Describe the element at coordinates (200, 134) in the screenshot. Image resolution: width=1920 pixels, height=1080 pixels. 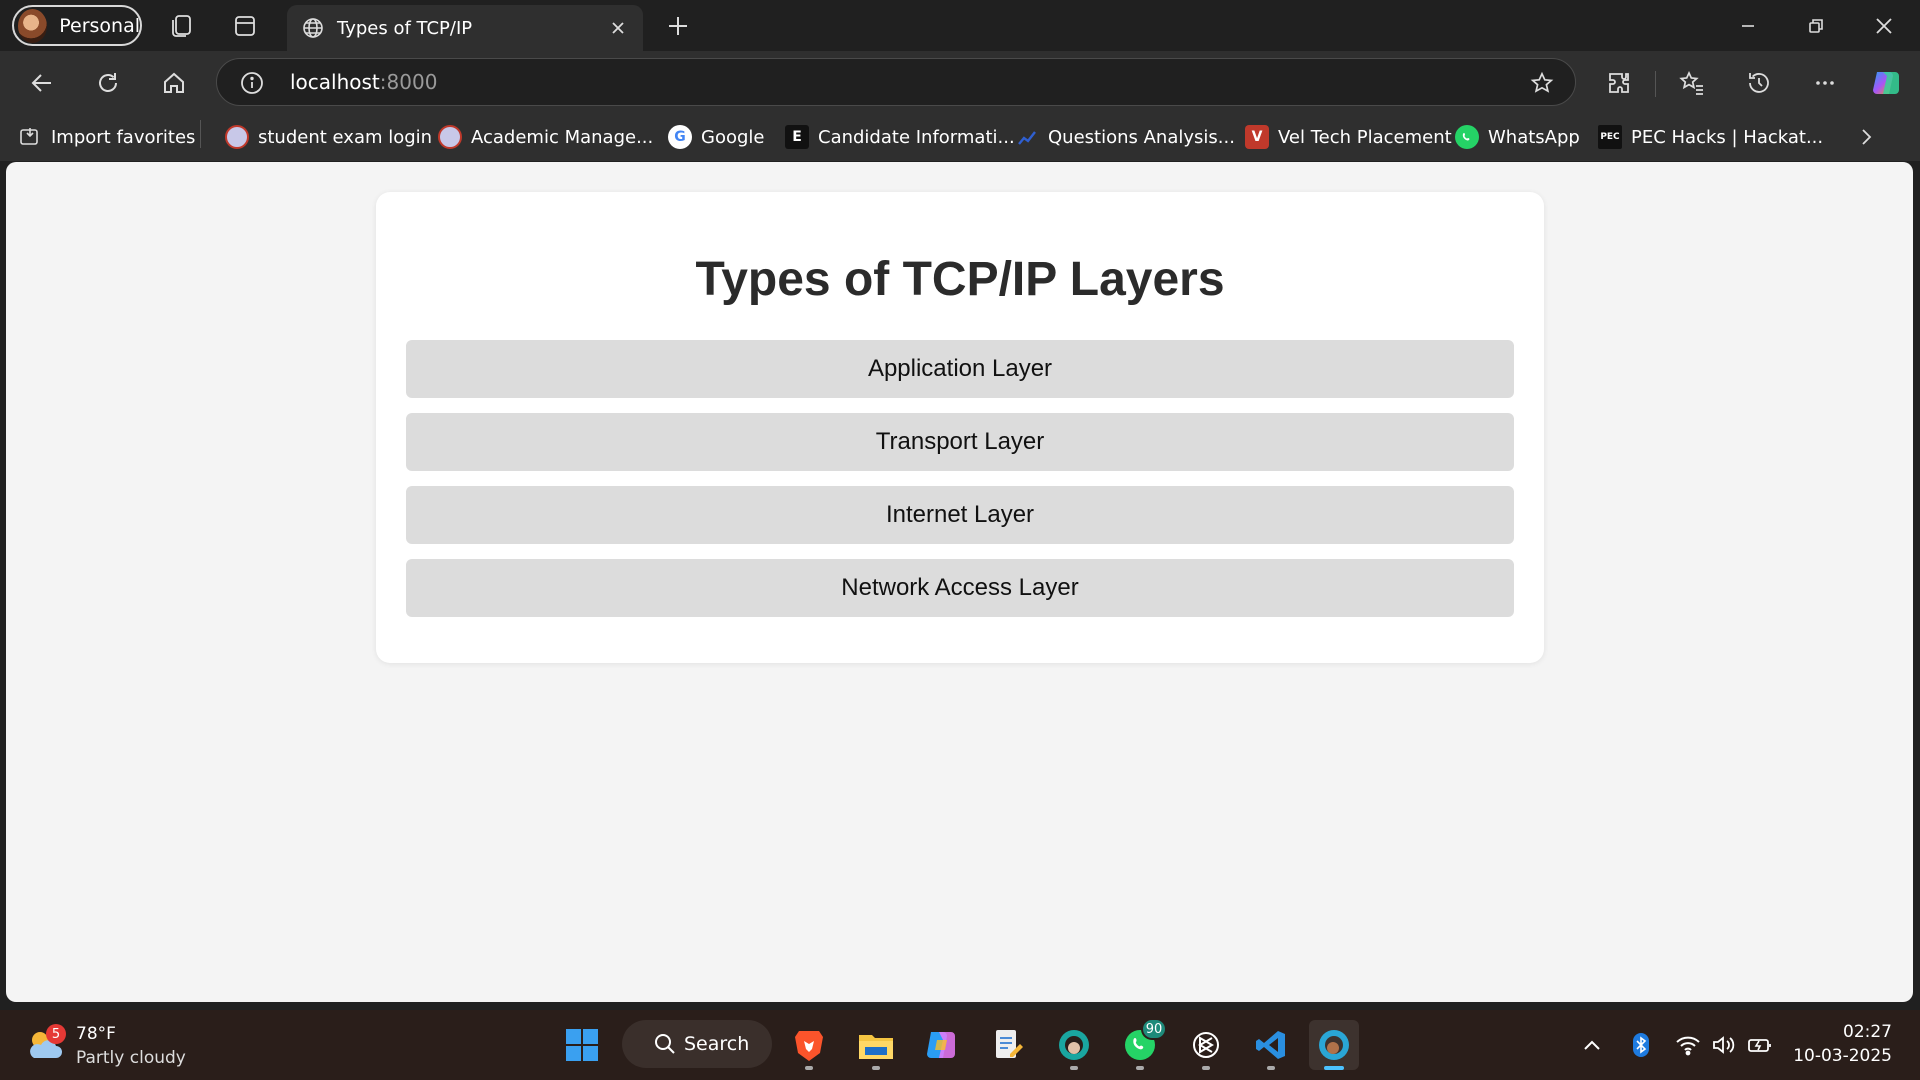
I see `bookmarks-divider` at that location.